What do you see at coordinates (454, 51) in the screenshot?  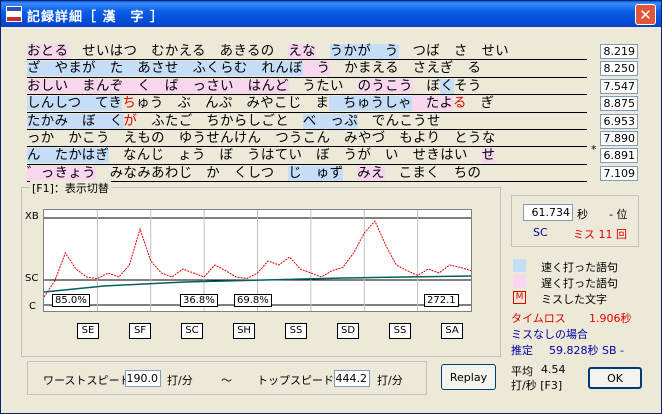 I see `text-segment: つば さ せい` at bounding box center [454, 51].